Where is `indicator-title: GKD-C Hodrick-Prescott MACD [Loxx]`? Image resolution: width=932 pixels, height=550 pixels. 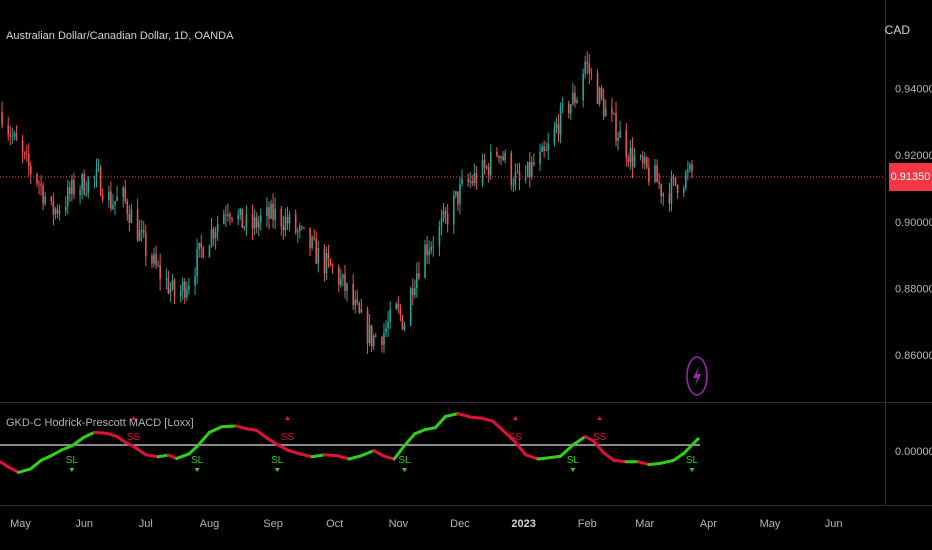
indicator-title: GKD-C Hodrick-Prescott MACD [Loxx] is located at coordinates (100, 423).